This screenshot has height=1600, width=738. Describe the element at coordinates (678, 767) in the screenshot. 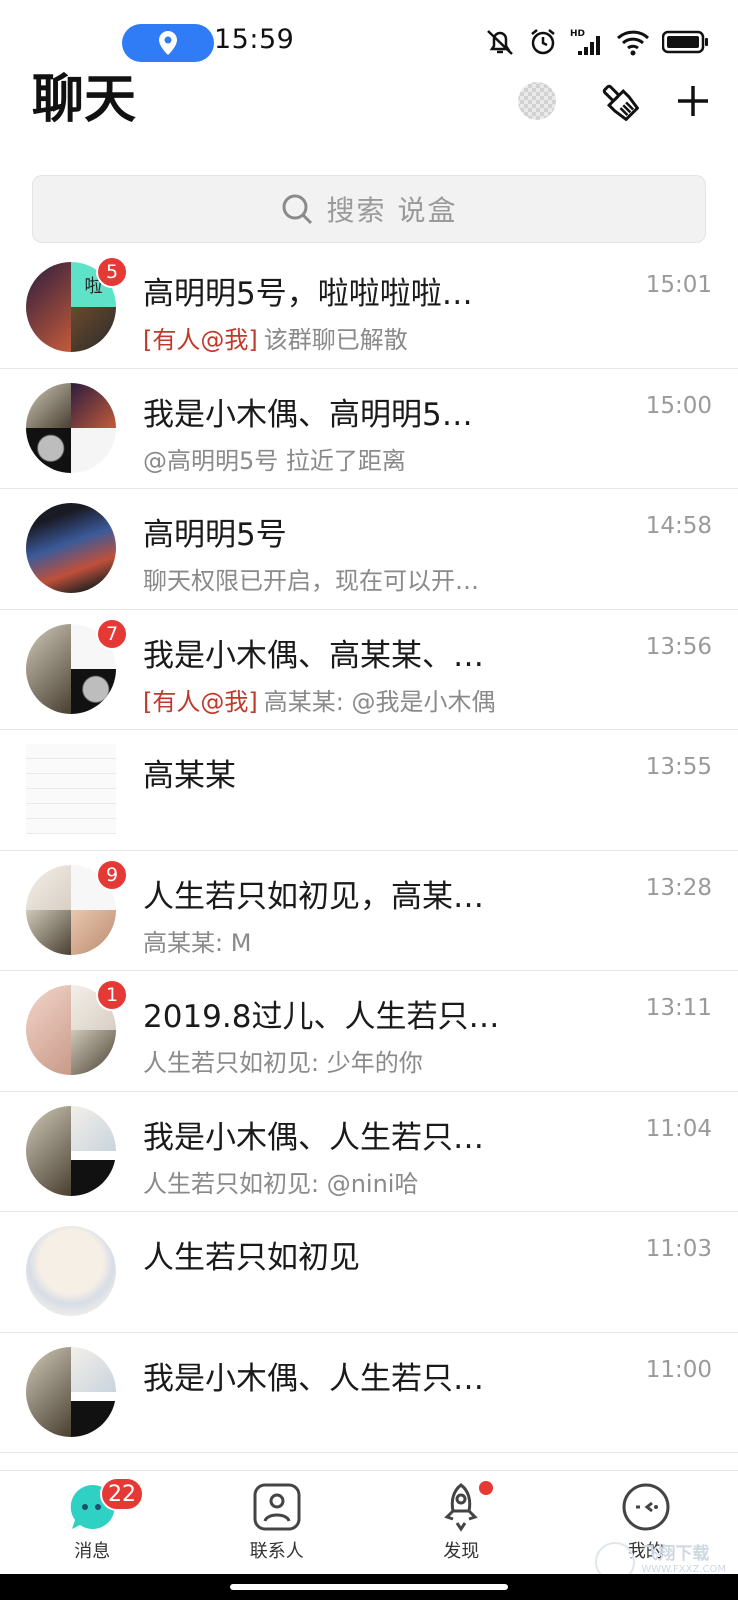

I see `chat-time: 13:55` at that location.